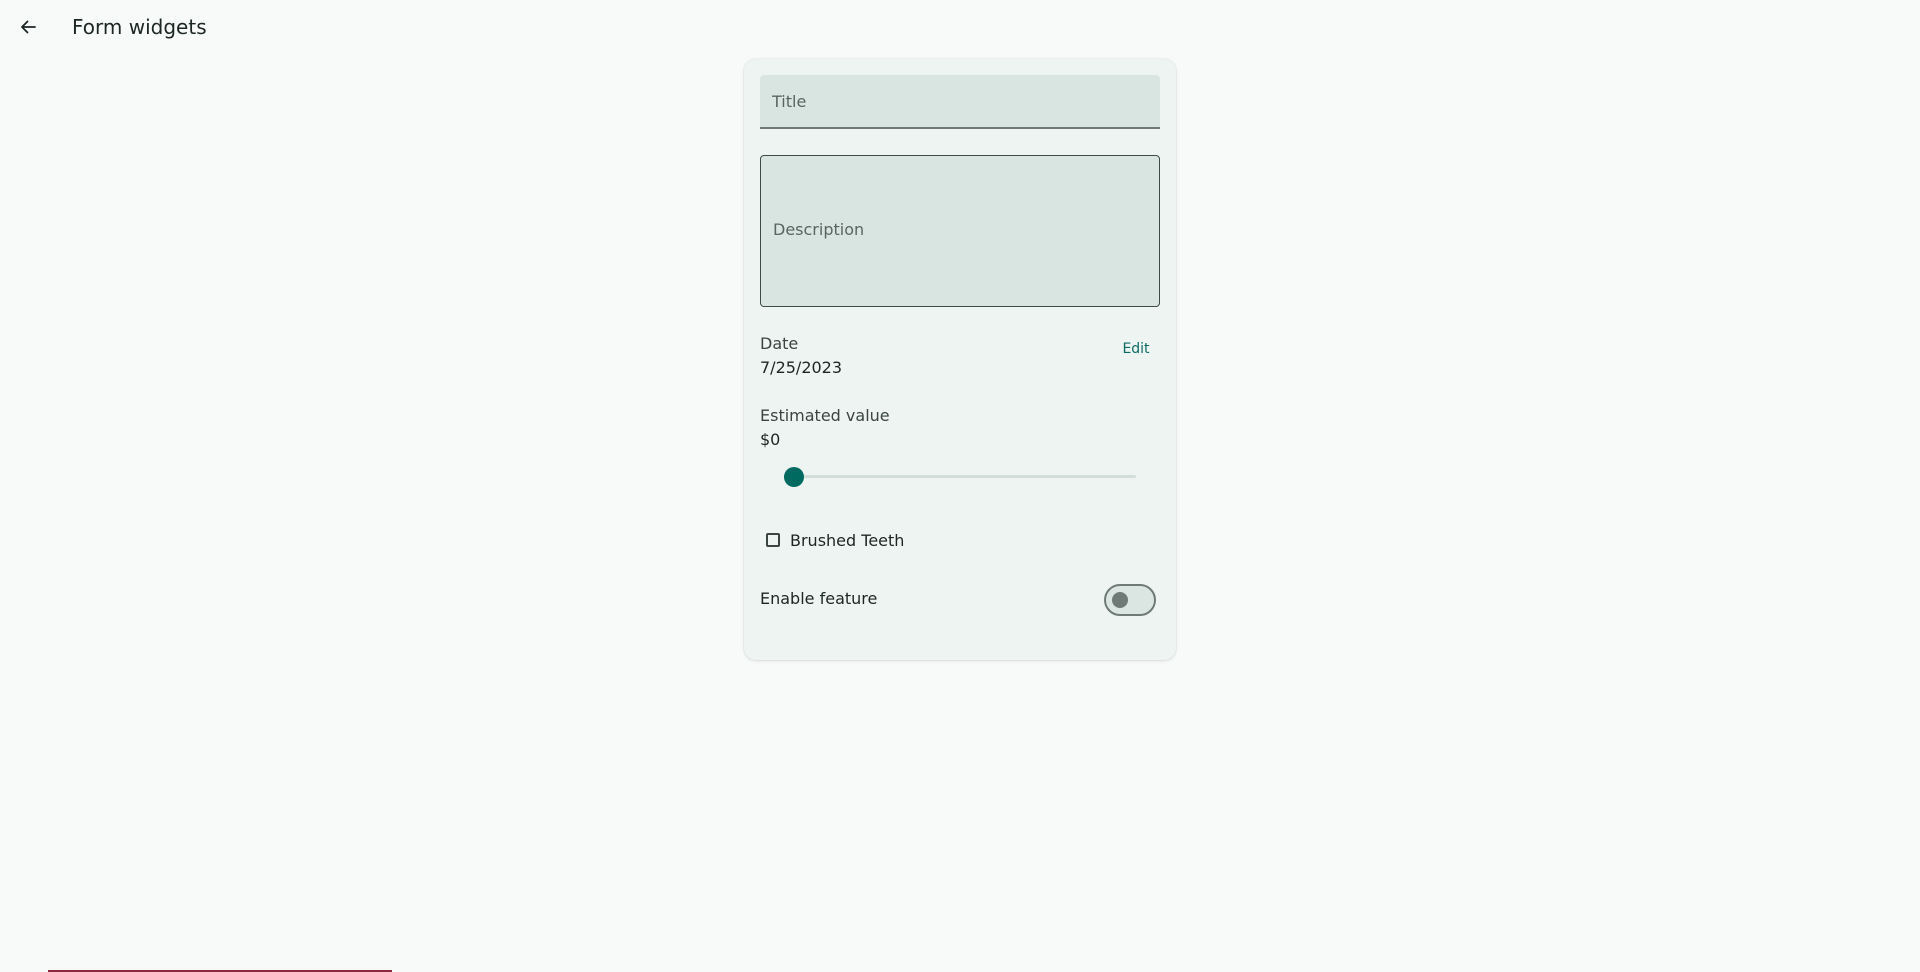 The width and height of the screenshot is (1920, 972). What do you see at coordinates (1120, 600) in the screenshot?
I see `switch-thumb` at bounding box center [1120, 600].